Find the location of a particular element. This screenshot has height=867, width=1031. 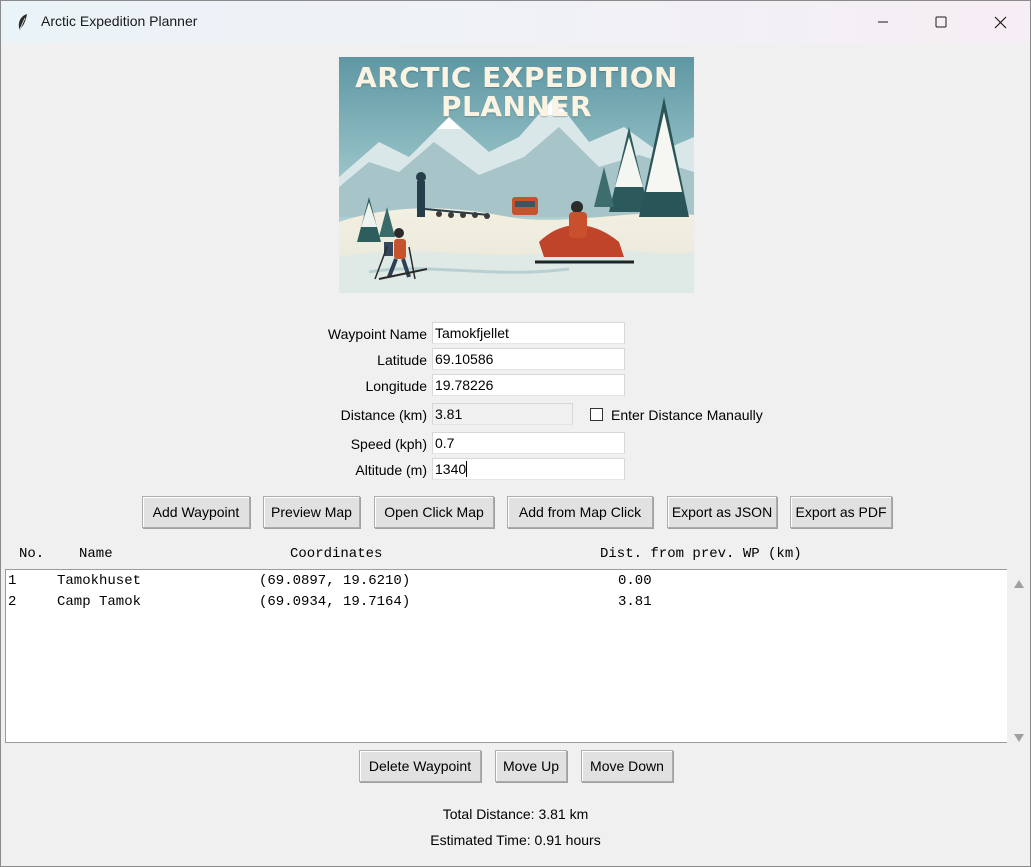

window-title: Arctic Expedition Planner is located at coordinates (119, 21).